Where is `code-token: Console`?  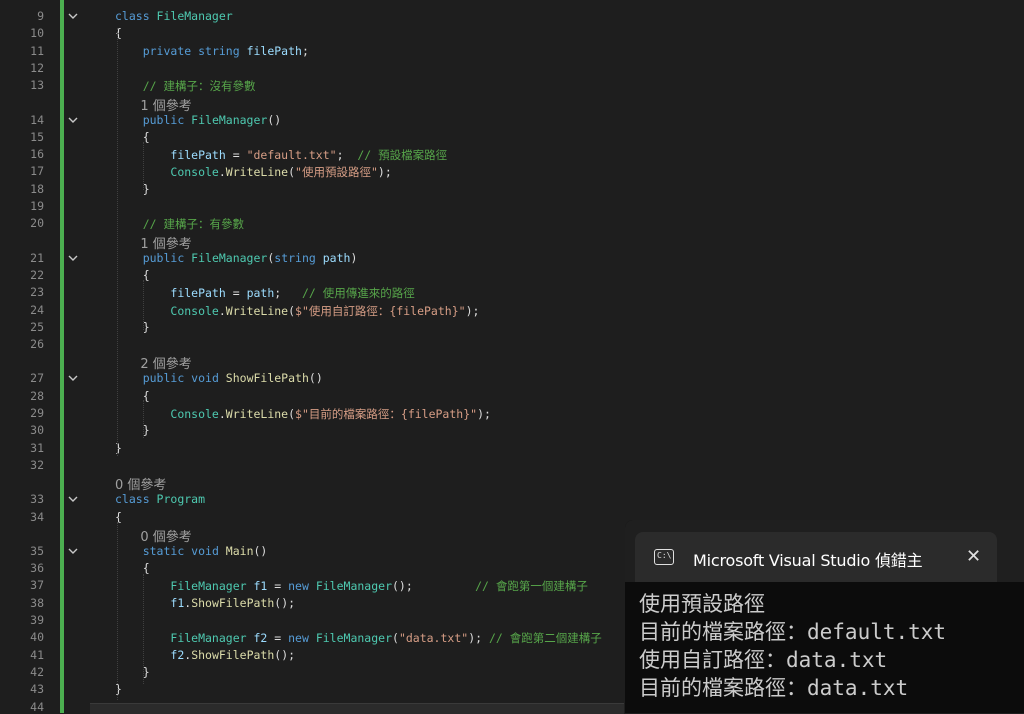 code-token: Console is located at coordinates (194, 310).